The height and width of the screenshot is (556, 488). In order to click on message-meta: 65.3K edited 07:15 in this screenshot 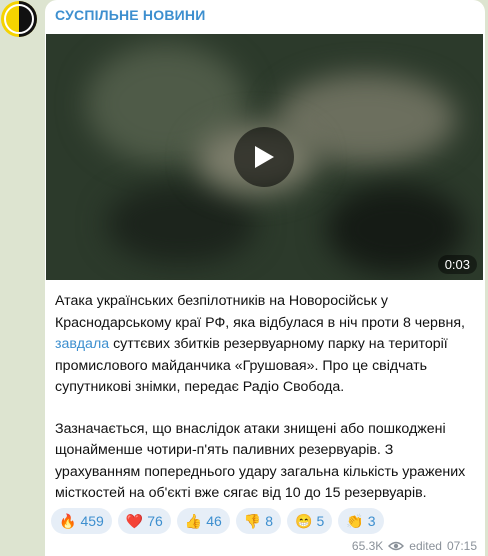, I will do `click(414, 546)`.